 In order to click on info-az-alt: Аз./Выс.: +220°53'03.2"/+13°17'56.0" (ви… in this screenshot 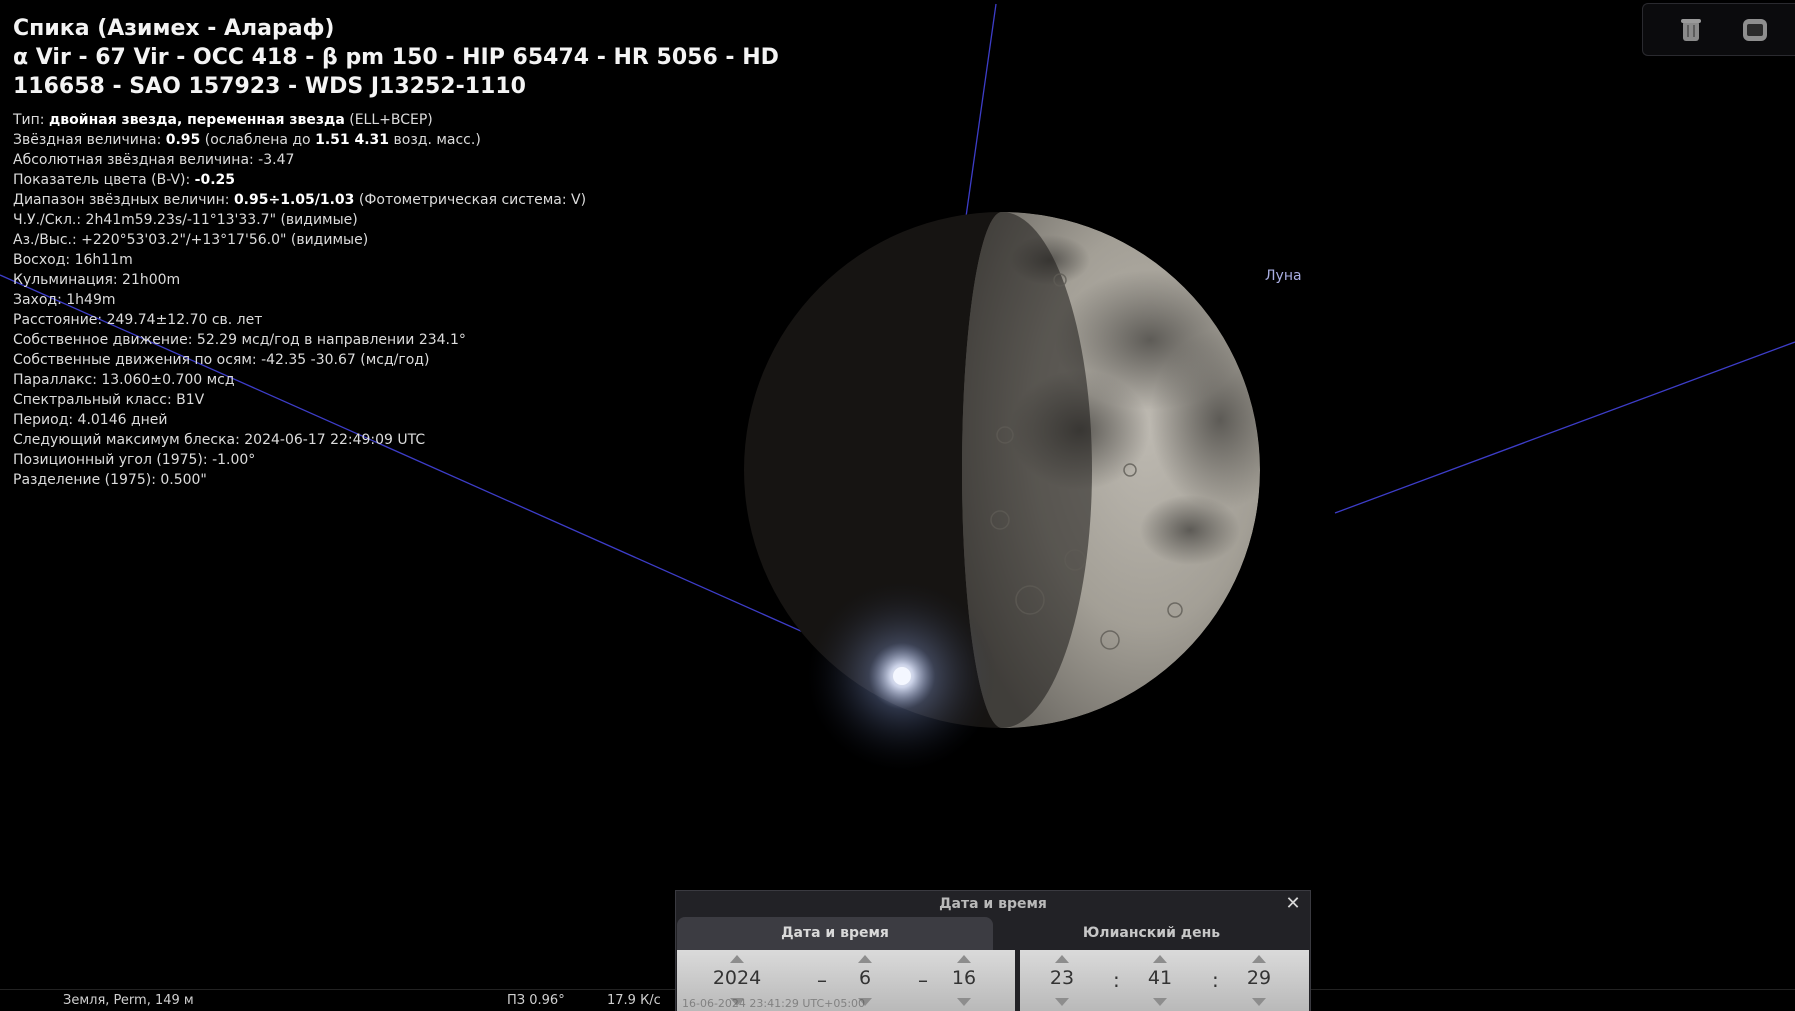, I will do `click(191, 240)`.